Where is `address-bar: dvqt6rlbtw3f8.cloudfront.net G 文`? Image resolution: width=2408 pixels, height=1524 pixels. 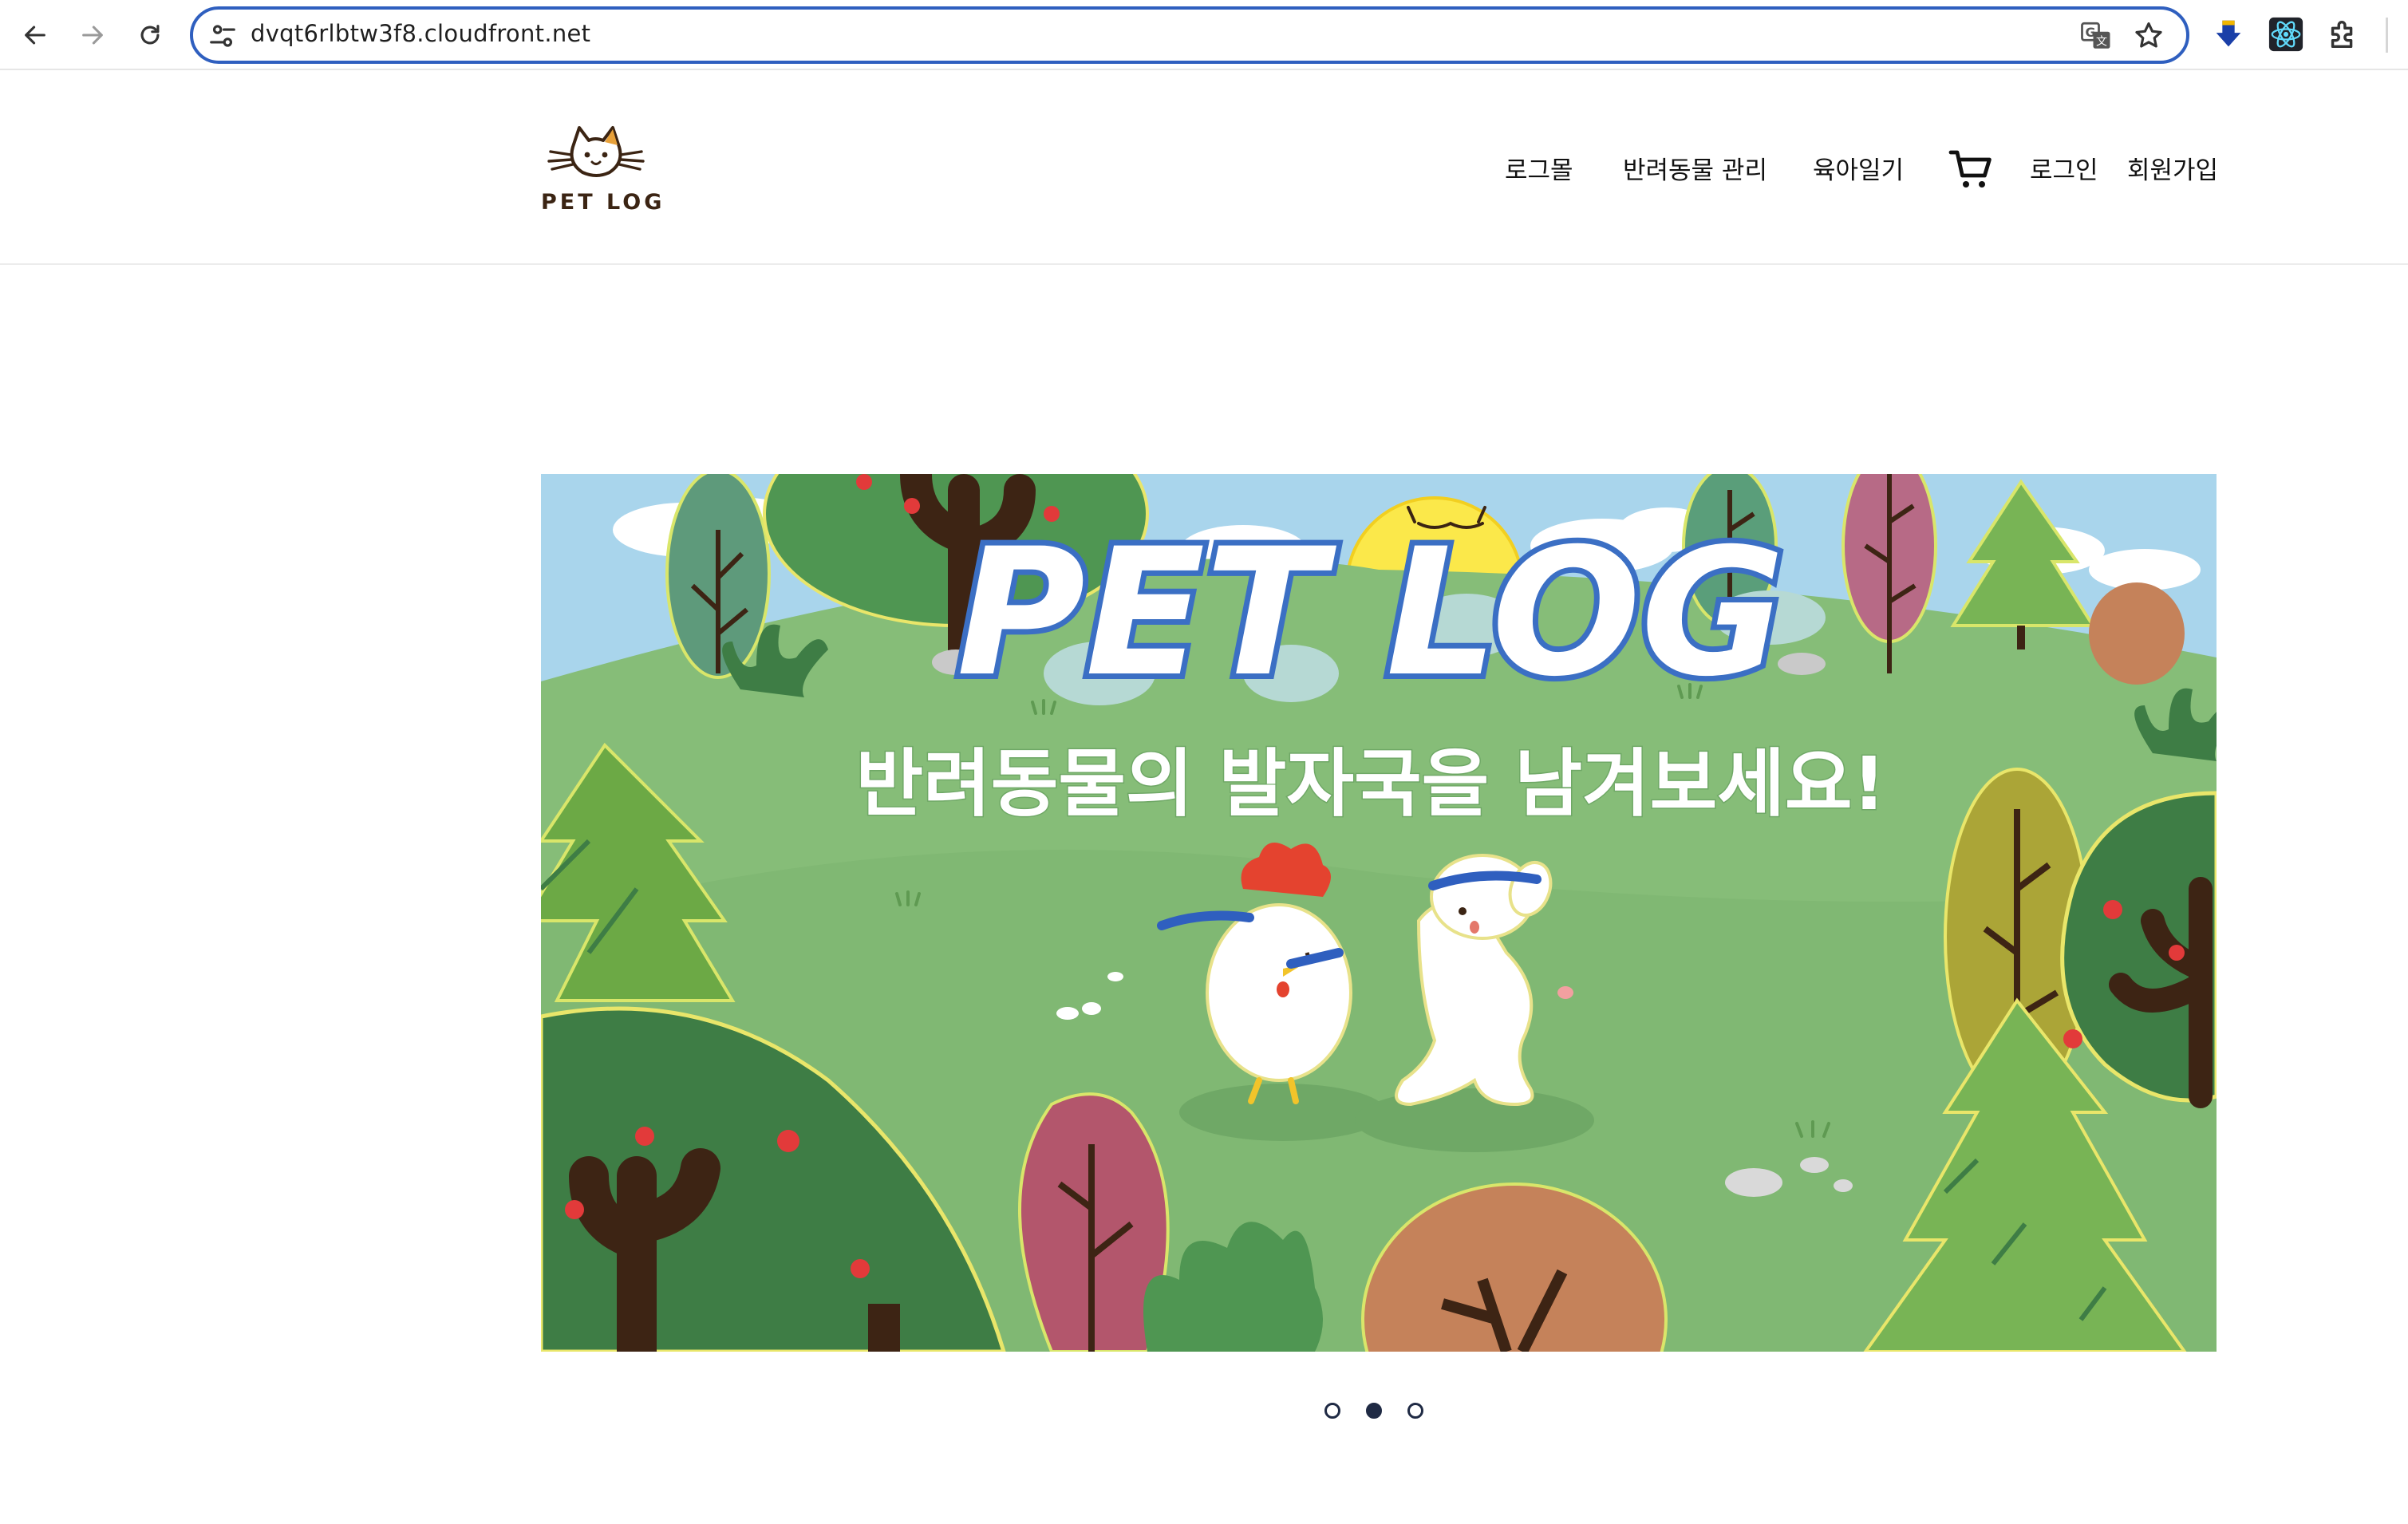 address-bar: dvqt6rlbtw3f8.cloudfront.net G 文 is located at coordinates (1189, 35).